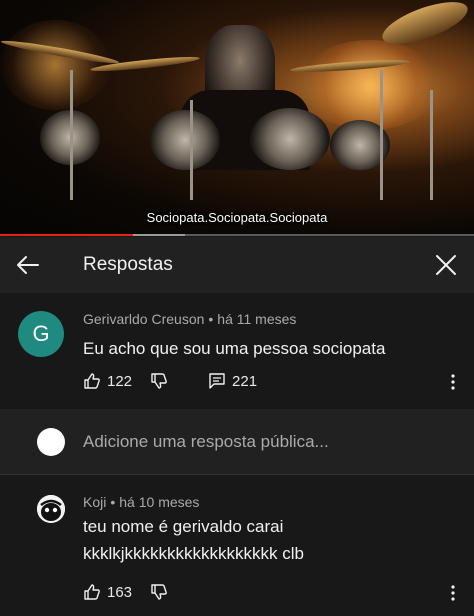  I want to click on comment-time: há 11 meses, so click(257, 319).